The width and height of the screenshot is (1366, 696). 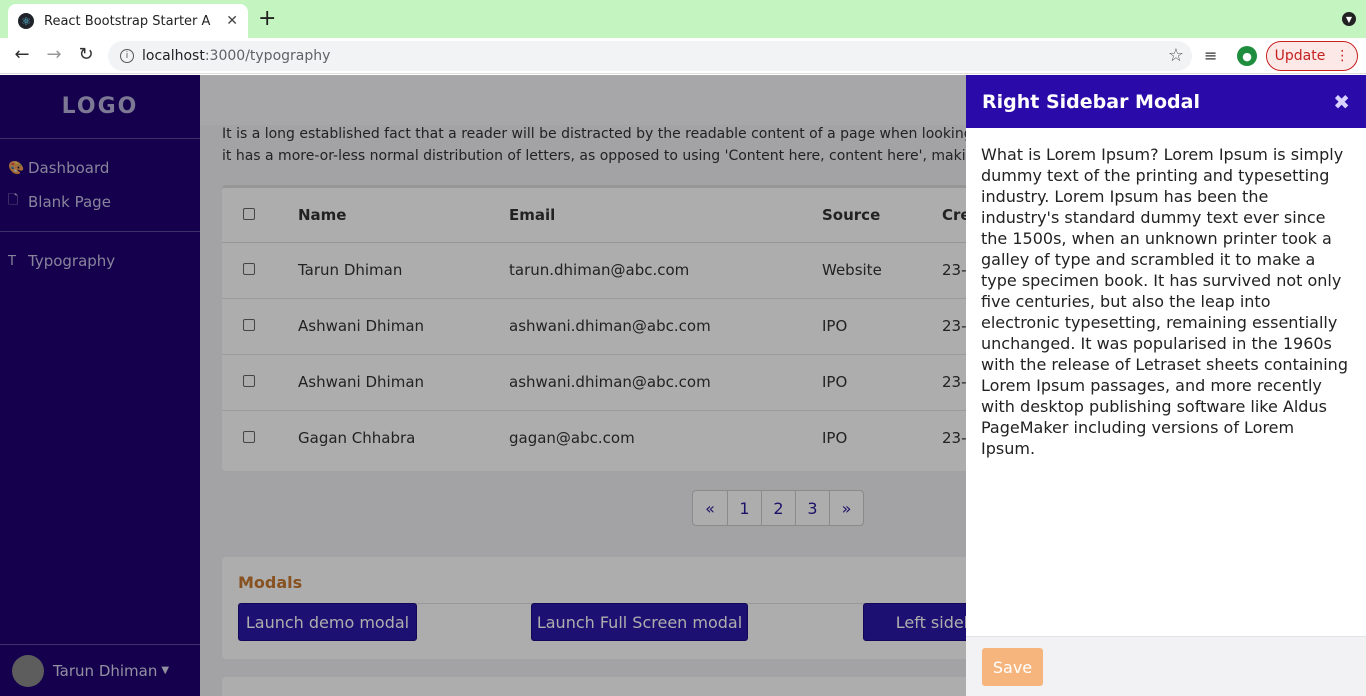 What do you see at coordinates (1176, 55) in the screenshot?
I see `bookmark-star-icon: ☆` at bounding box center [1176, 55].